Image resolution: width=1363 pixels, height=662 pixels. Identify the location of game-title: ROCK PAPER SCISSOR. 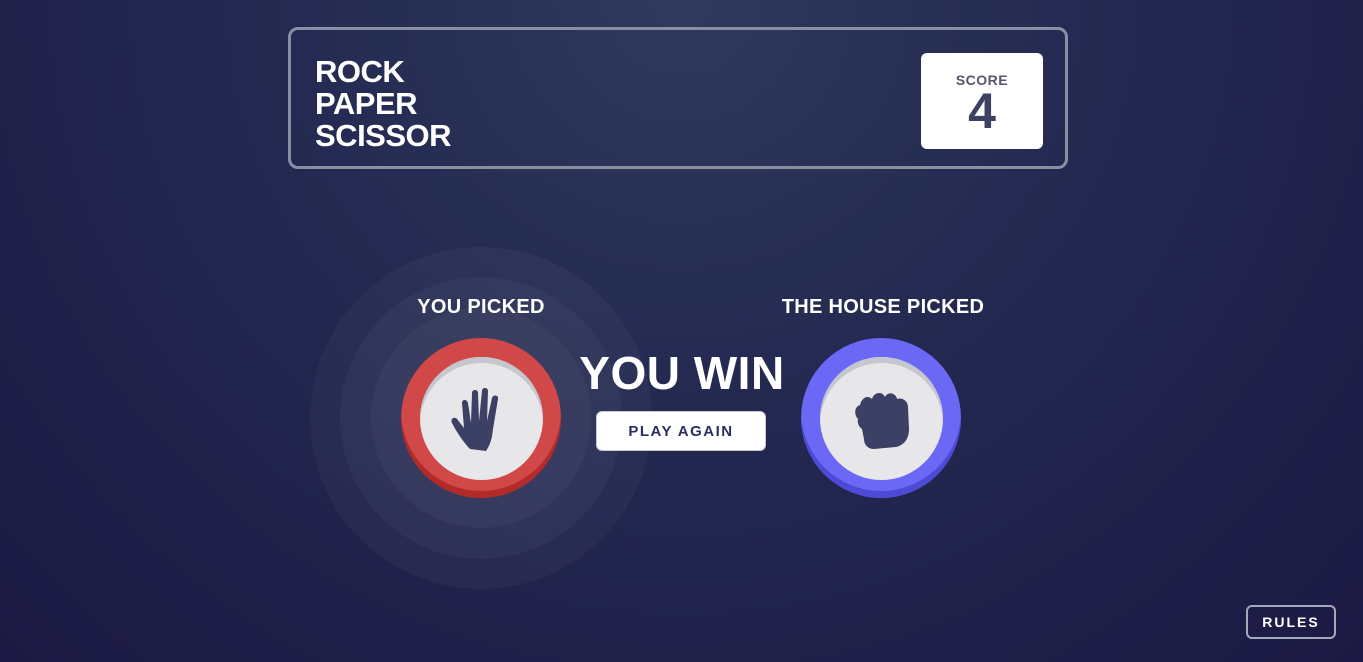
(383, 103).